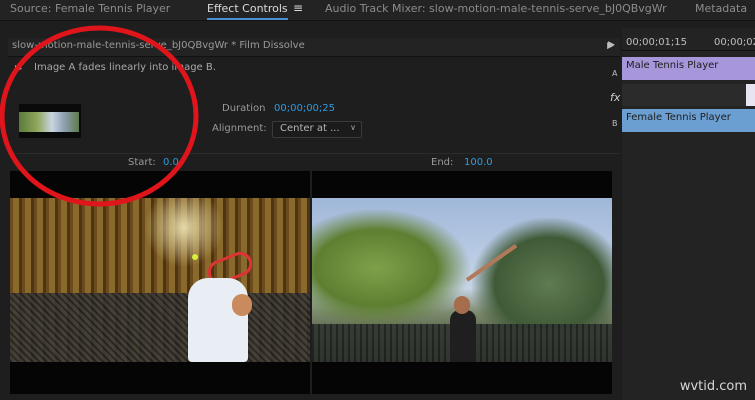 This screenshot has width=755, height=400. What do you see at coordinates (721, 9) in the screenshot?
I see `tab-metadata: Metadata` at bounding box center [721, 9].